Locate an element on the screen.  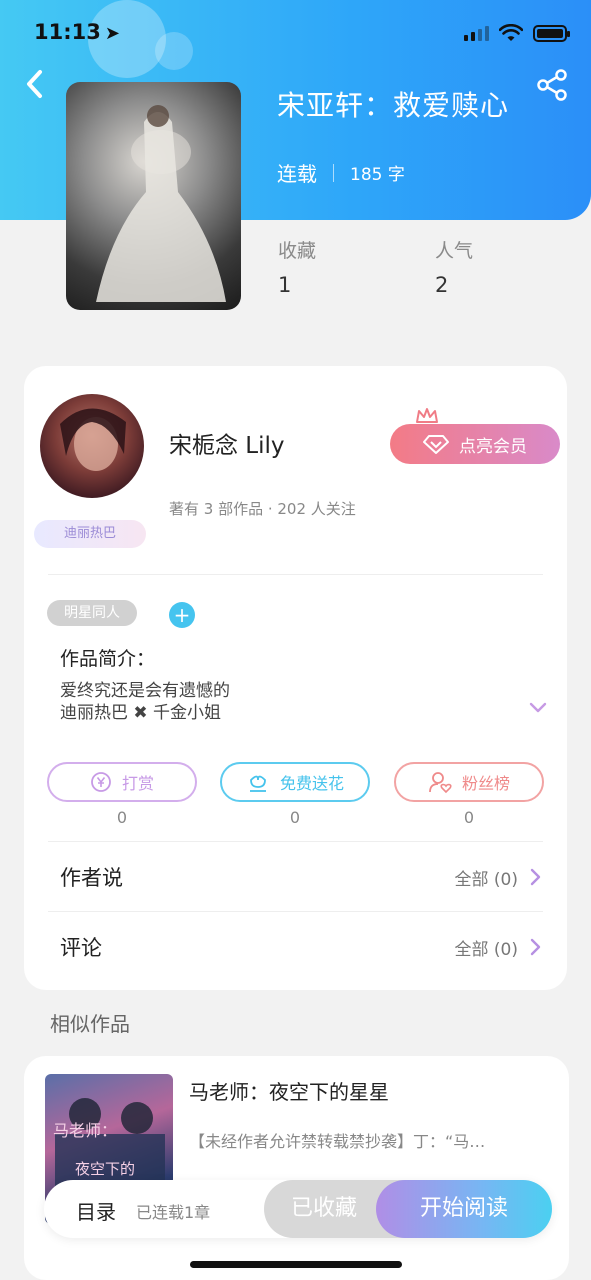
stat-value: 2 is located at coordinates (442, 285).